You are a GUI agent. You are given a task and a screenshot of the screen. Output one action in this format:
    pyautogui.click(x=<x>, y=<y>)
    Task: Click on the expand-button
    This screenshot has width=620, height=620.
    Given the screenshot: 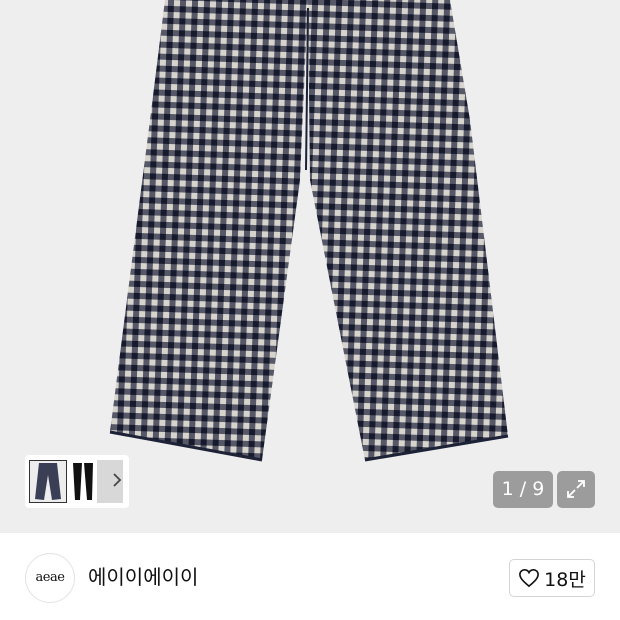 What is the action you would take?
    pyautogui.click(x=576, y=489)
    